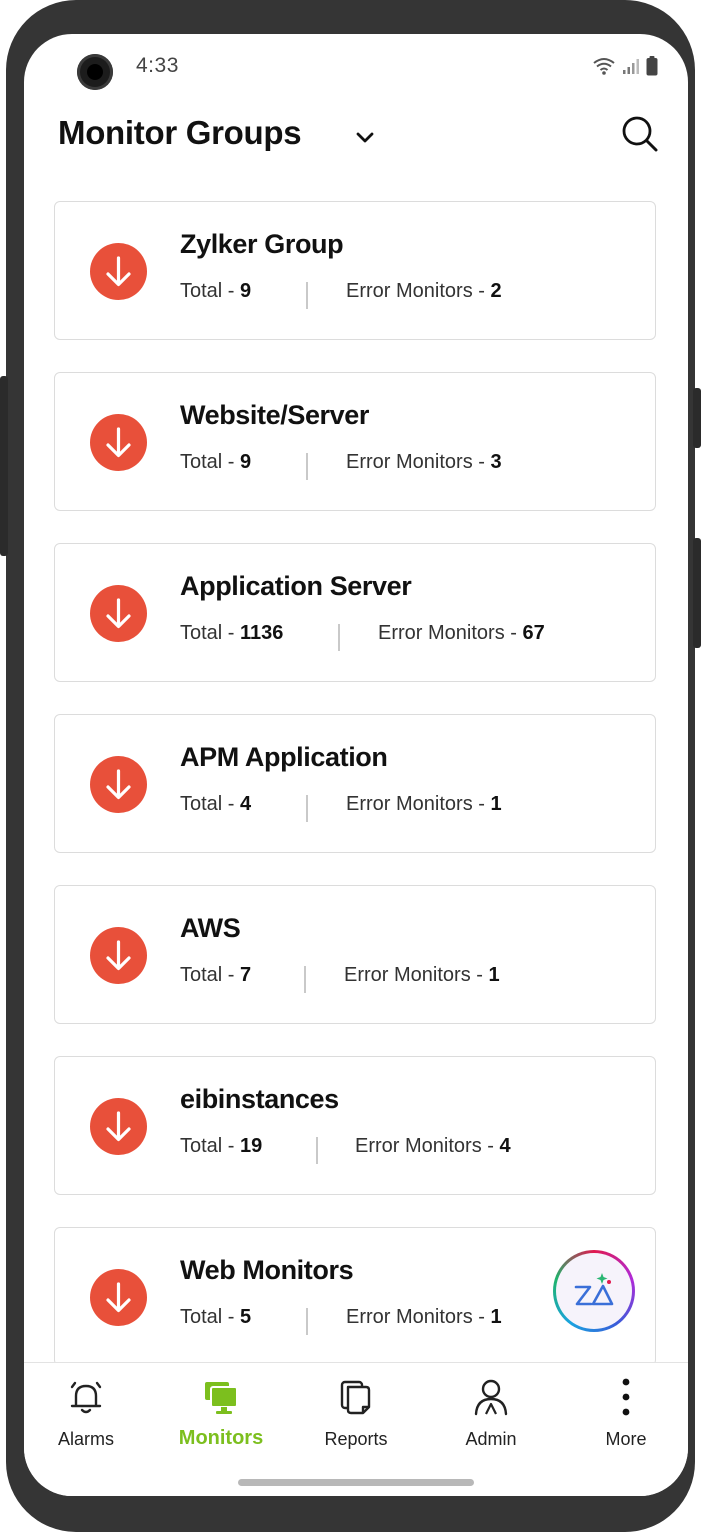  I want to click on user-icon, so click(491, 1397).